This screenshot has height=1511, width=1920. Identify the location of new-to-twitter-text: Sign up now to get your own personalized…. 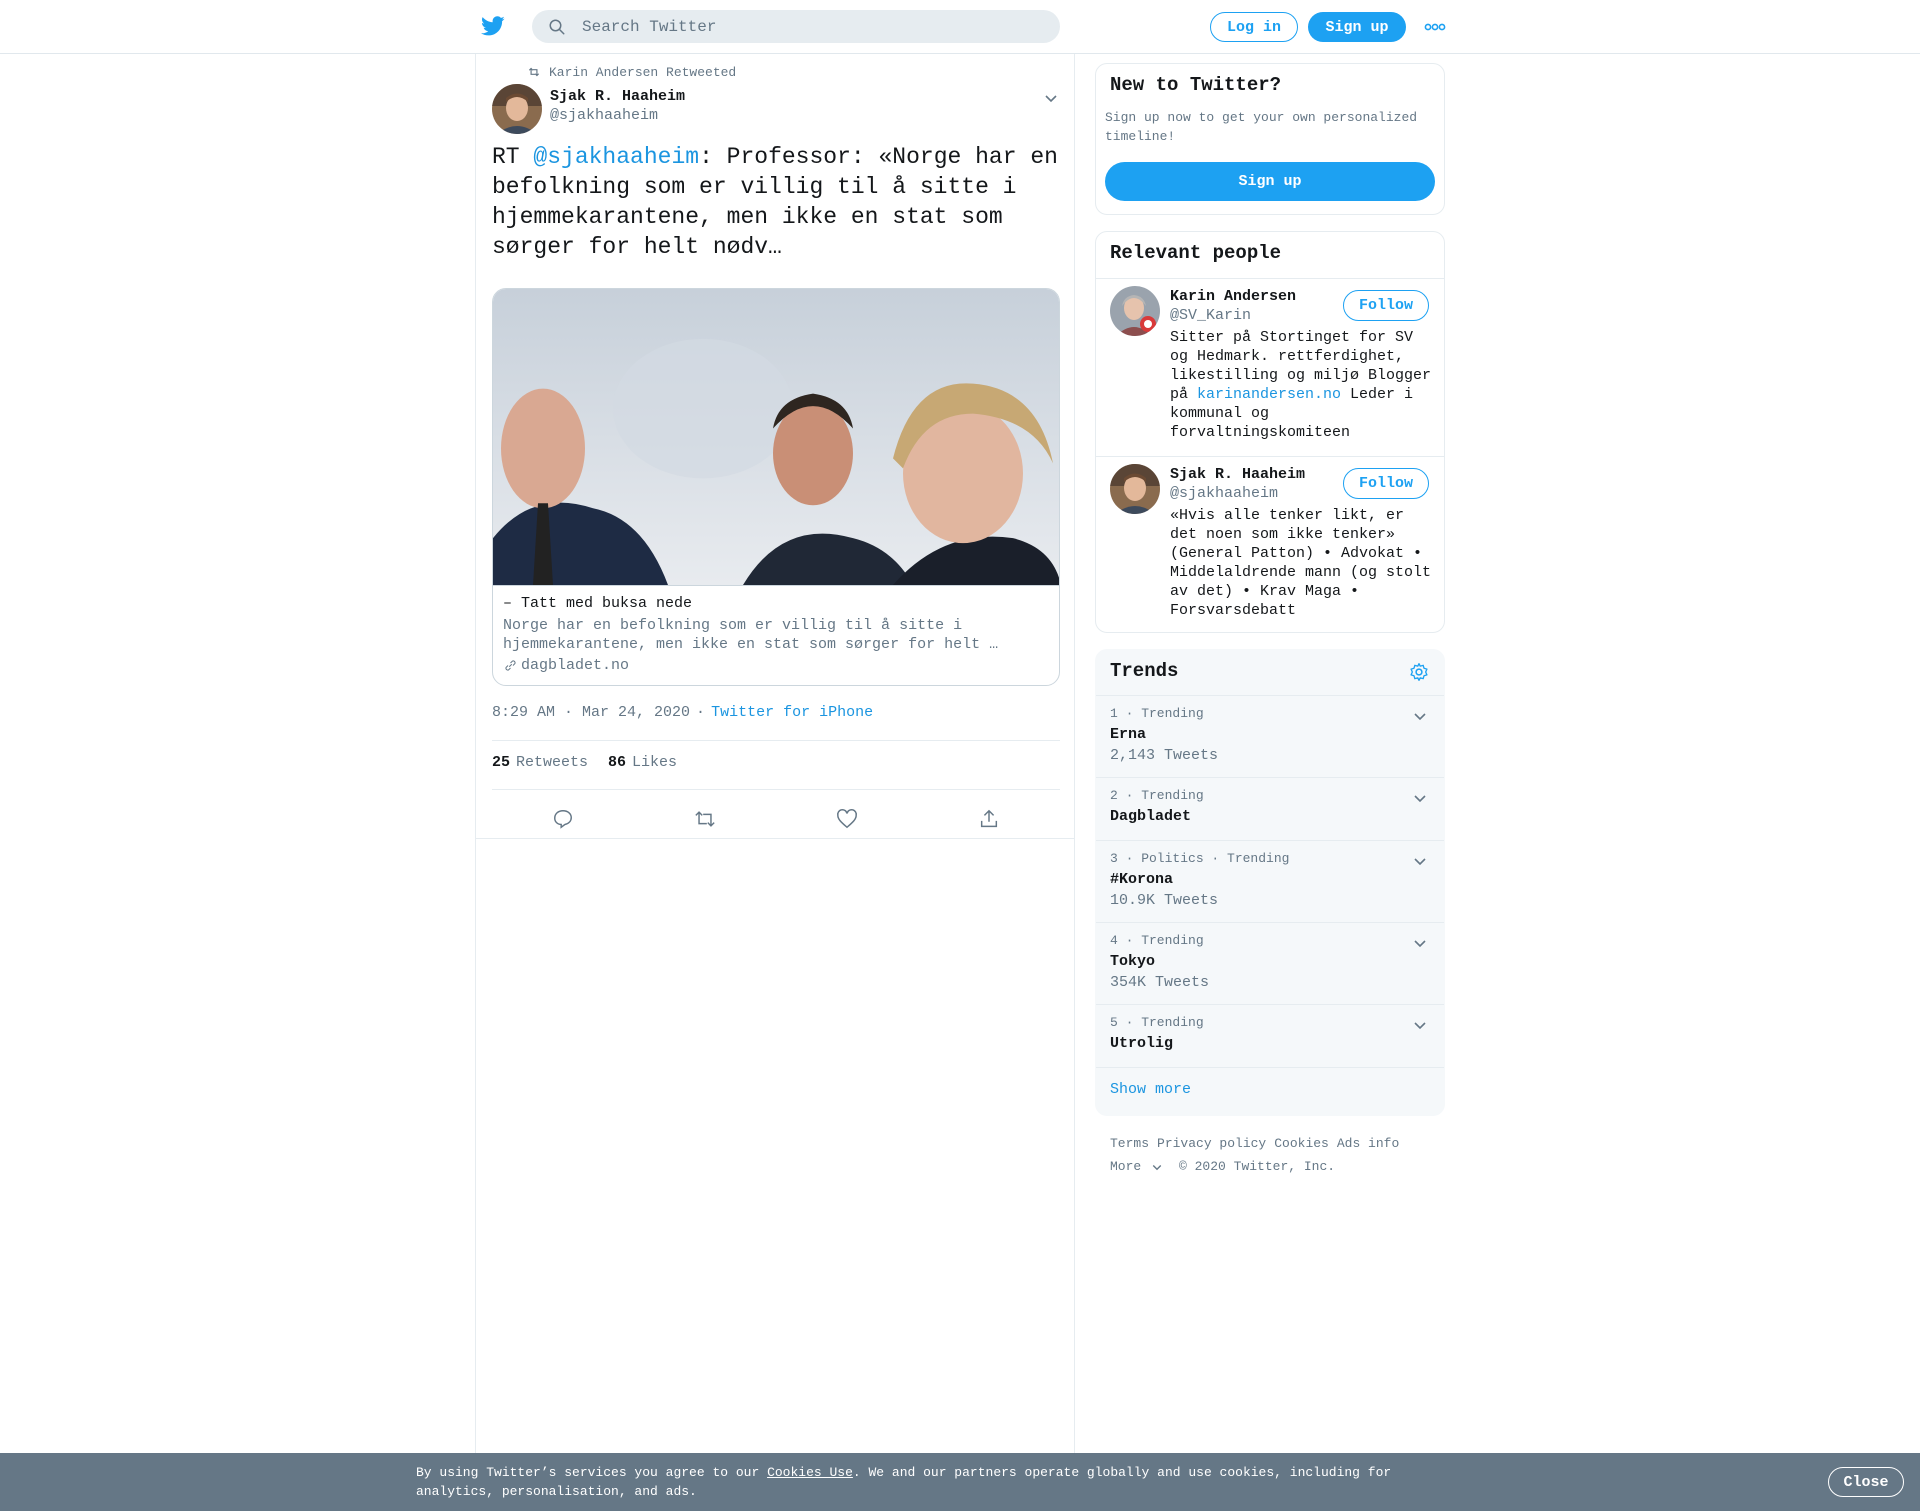
(1261, 127).